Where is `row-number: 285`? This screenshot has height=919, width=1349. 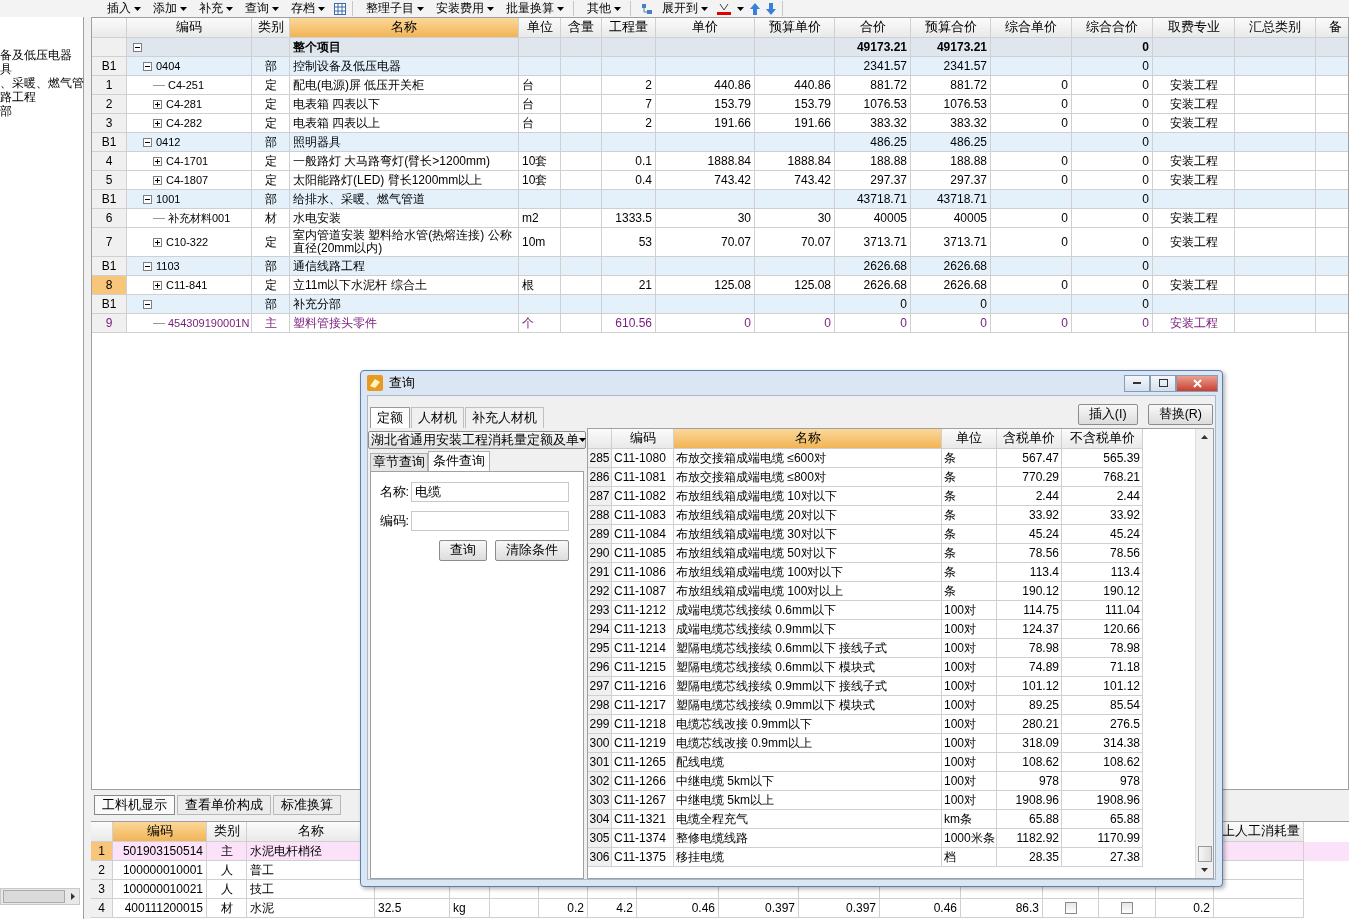
row-number: 285 is located at coordinates (600, 458).